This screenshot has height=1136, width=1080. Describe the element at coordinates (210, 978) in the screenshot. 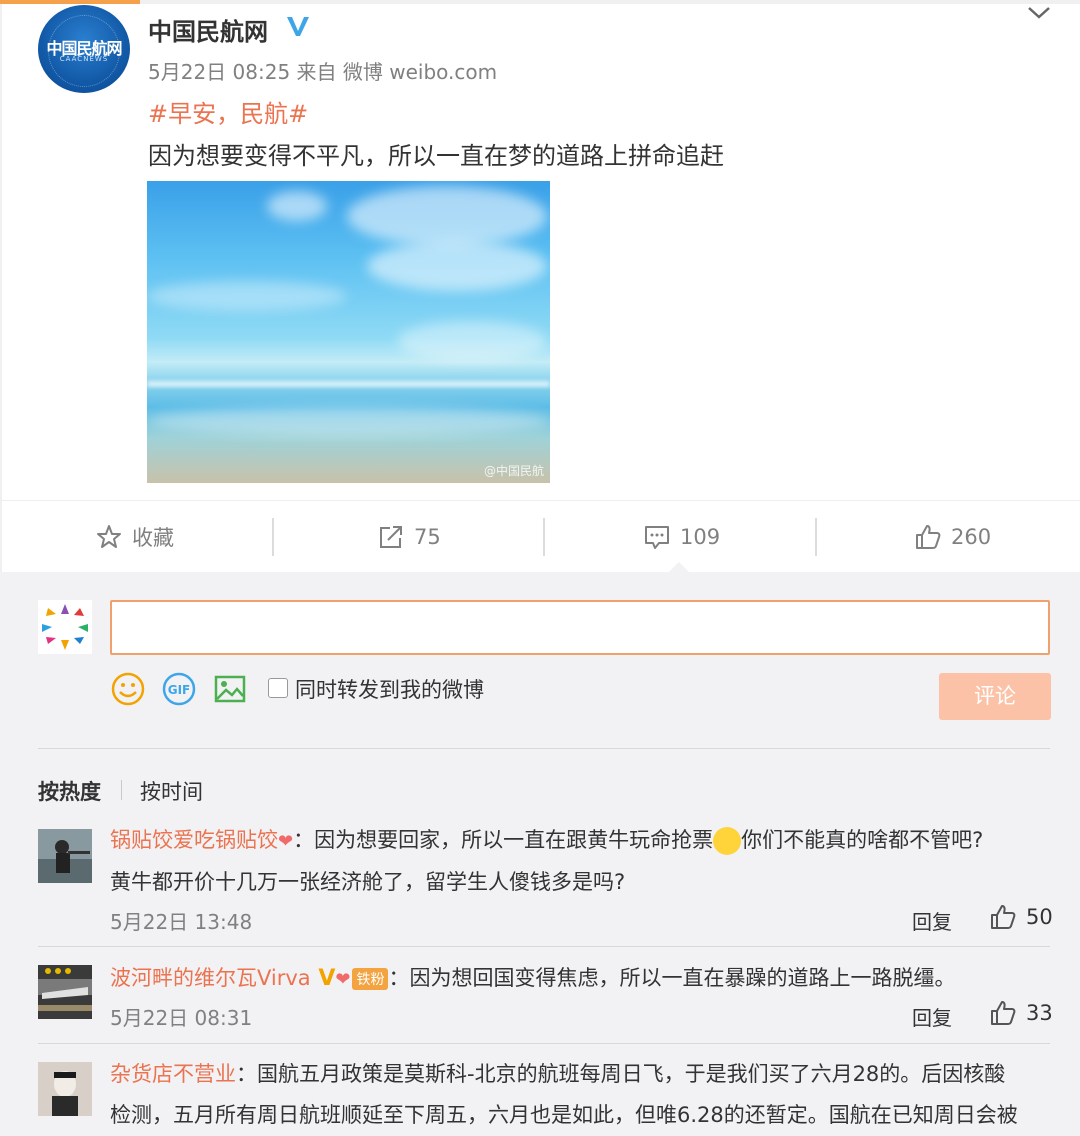

I see `comment-author: 波河畔的维尔瓦Virva` at that location.